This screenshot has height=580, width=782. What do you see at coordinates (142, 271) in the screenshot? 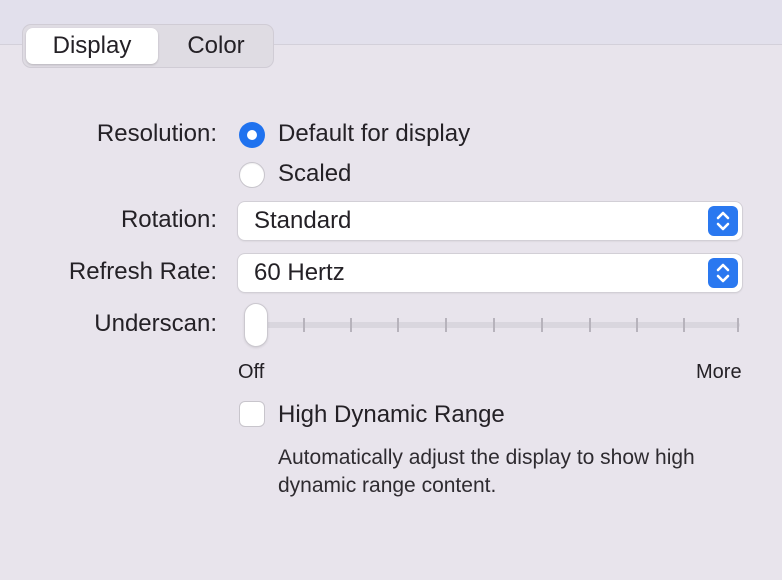
I see `refresh-rate-label: Refresh Rate:` at bounding box center [142, 271].